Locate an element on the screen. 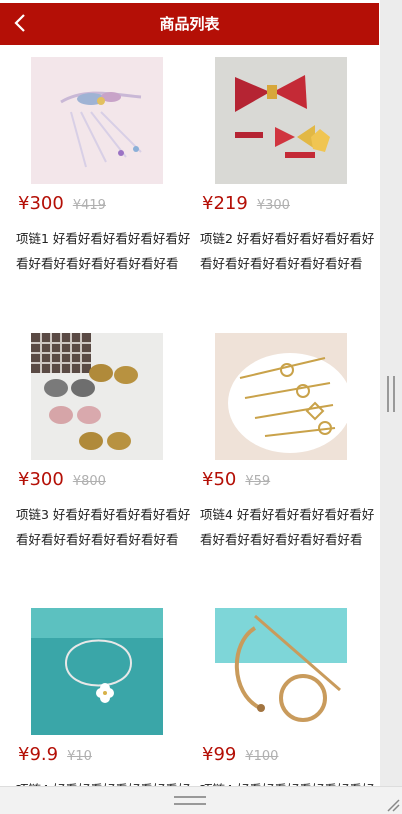 This screenshot has height=814, width=402. scroll-thumb is located at coordinates (391, 394).